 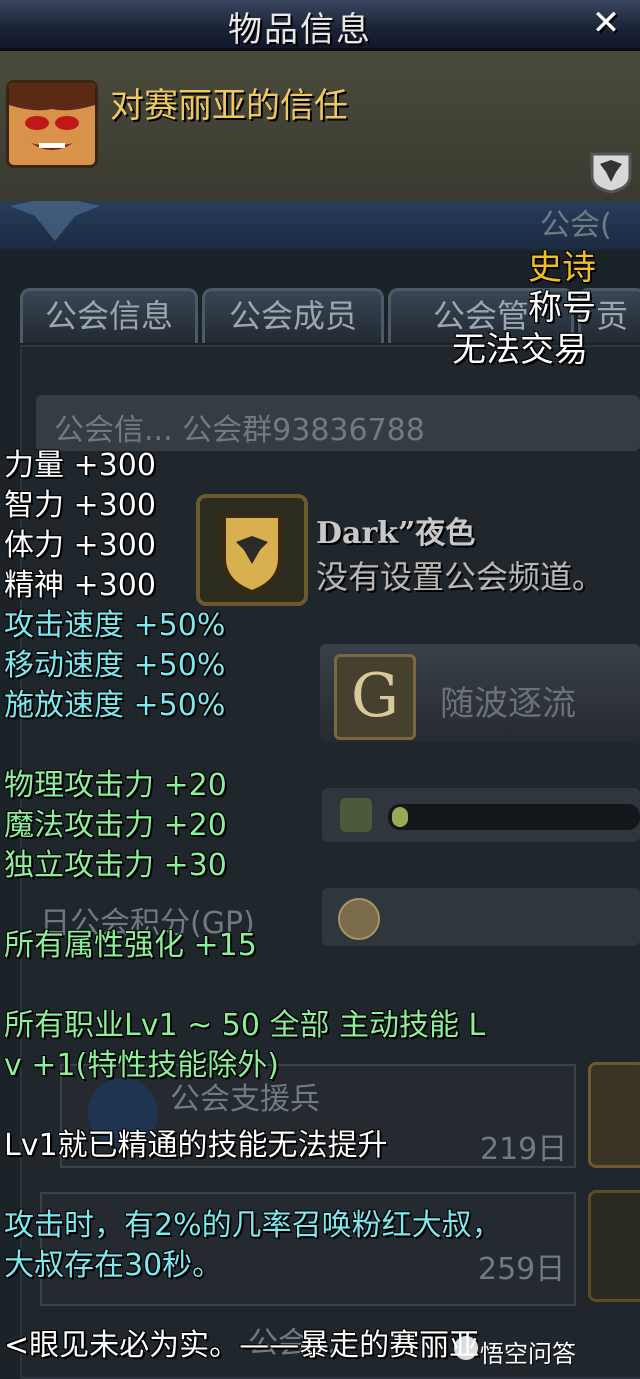 What do you see at coordinates (242, 1345) in the screenshot?
I see `item-flavor-text: <眼见未必为实。——暴走的赛丽亚` at bounding box center [242, 1345].